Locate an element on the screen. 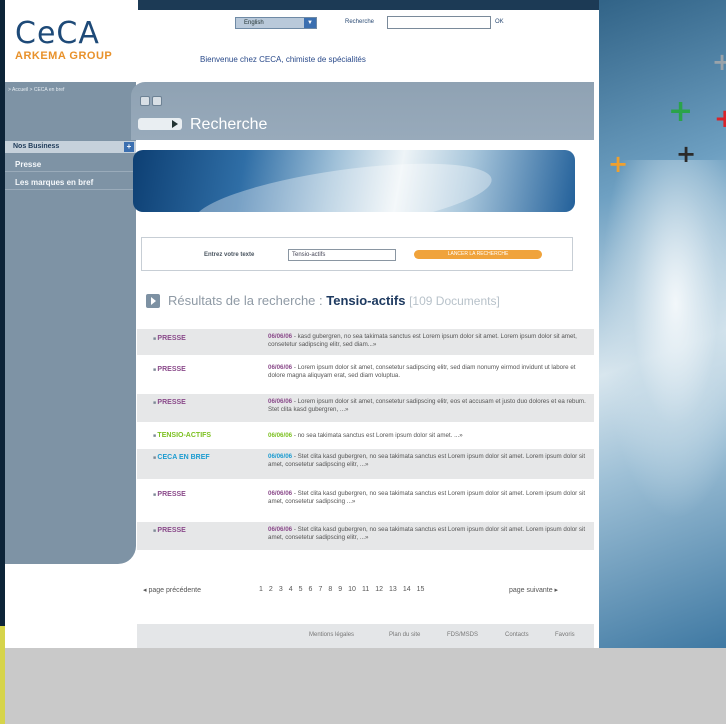  tool-icons is located at coordinates (152, 102).